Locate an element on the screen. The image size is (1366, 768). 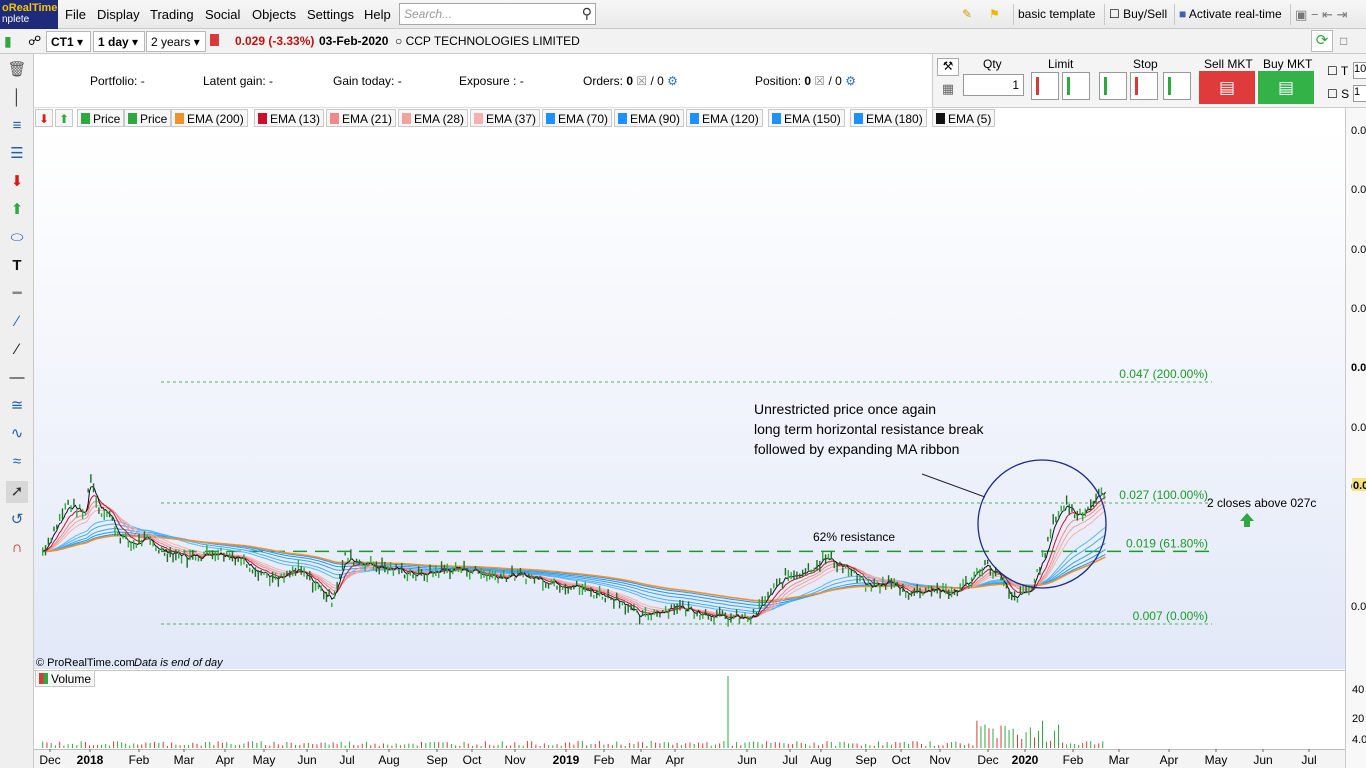
legend-item-12: EMA (5) is located at coordinates (964, 118).